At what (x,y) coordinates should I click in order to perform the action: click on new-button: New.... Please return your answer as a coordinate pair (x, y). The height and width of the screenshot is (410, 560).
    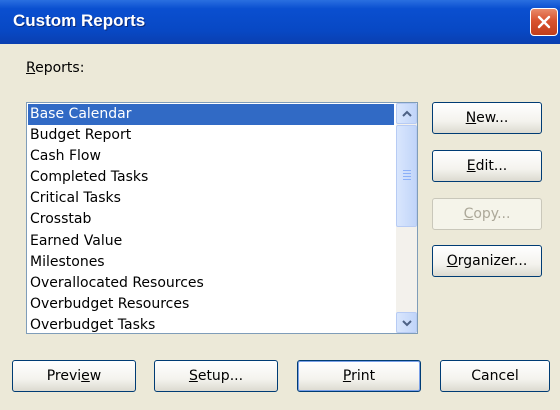
    Looking at the image, I should click on (487, 118).